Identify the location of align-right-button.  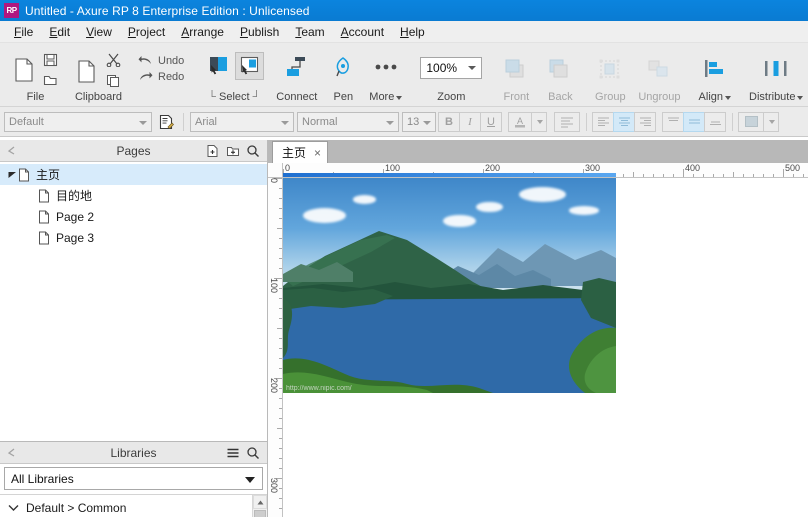
(645, 121).